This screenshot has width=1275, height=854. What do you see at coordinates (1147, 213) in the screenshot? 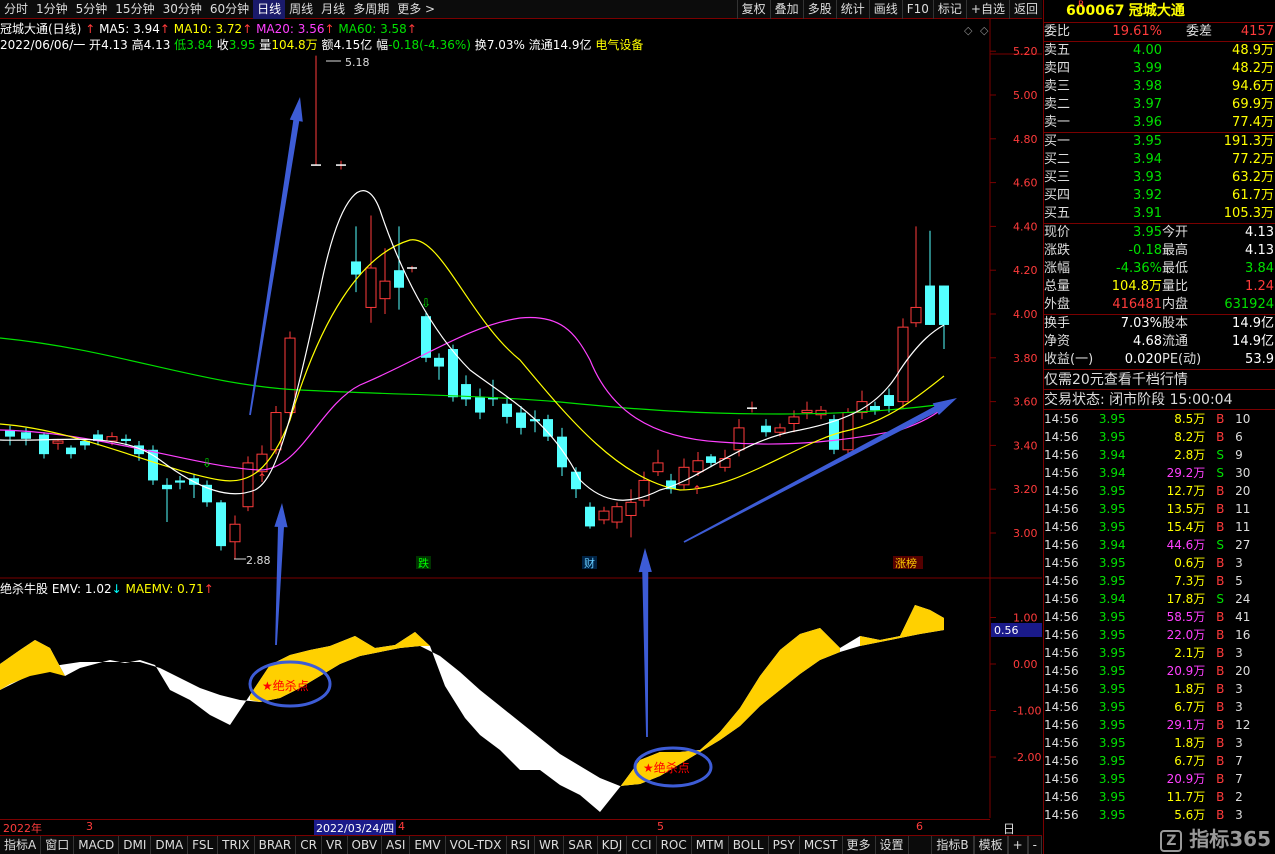
I see `bids-price: 3.91` at bounding box center [1147, 213].